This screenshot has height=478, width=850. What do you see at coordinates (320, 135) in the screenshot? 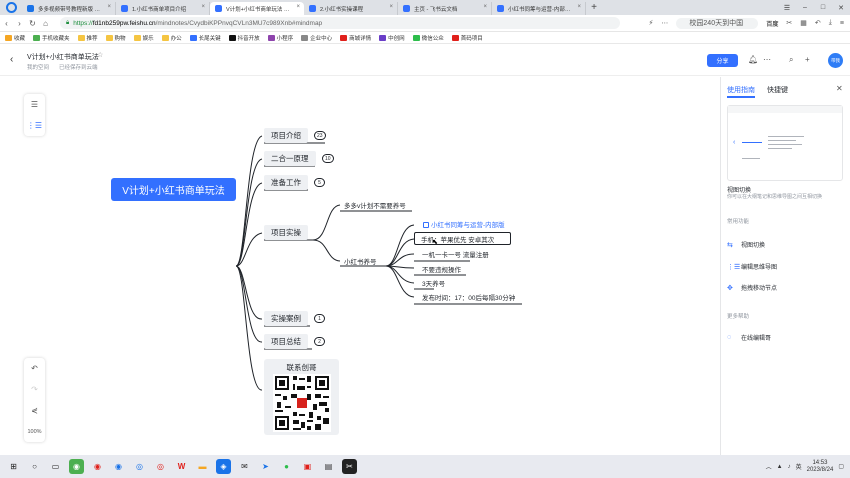
I see `collapsed-count-badge: 23` at bounding box center [320, 135].